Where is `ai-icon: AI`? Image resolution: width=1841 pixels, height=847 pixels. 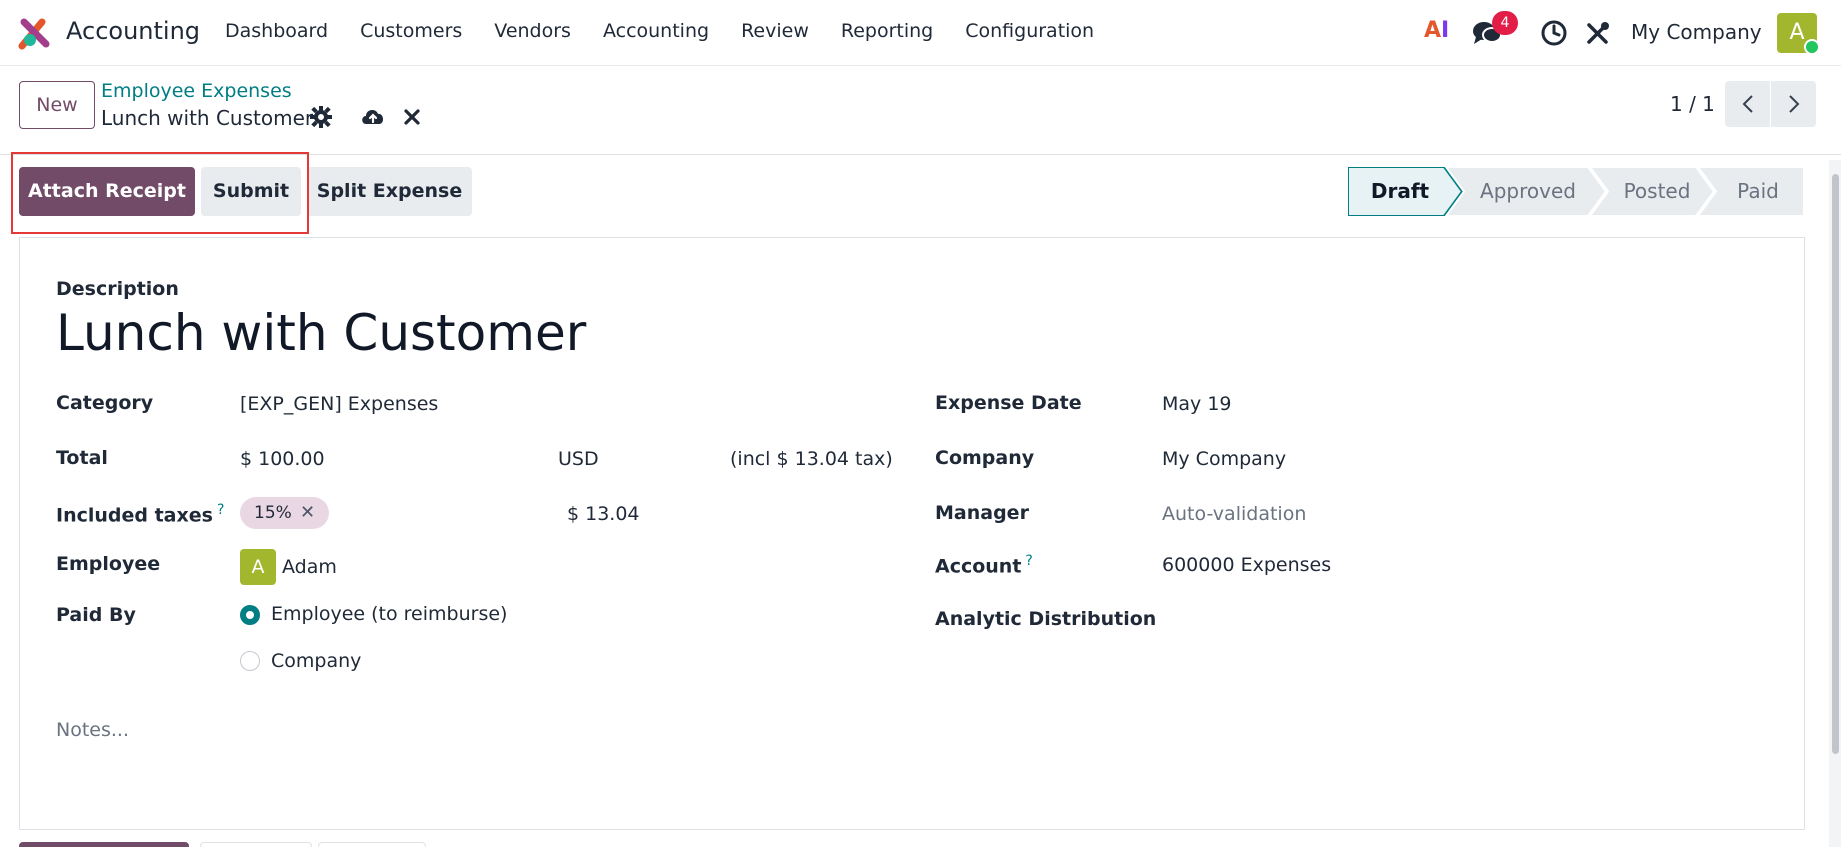 ai-icon: AI is located at coordinates (1436, 30).